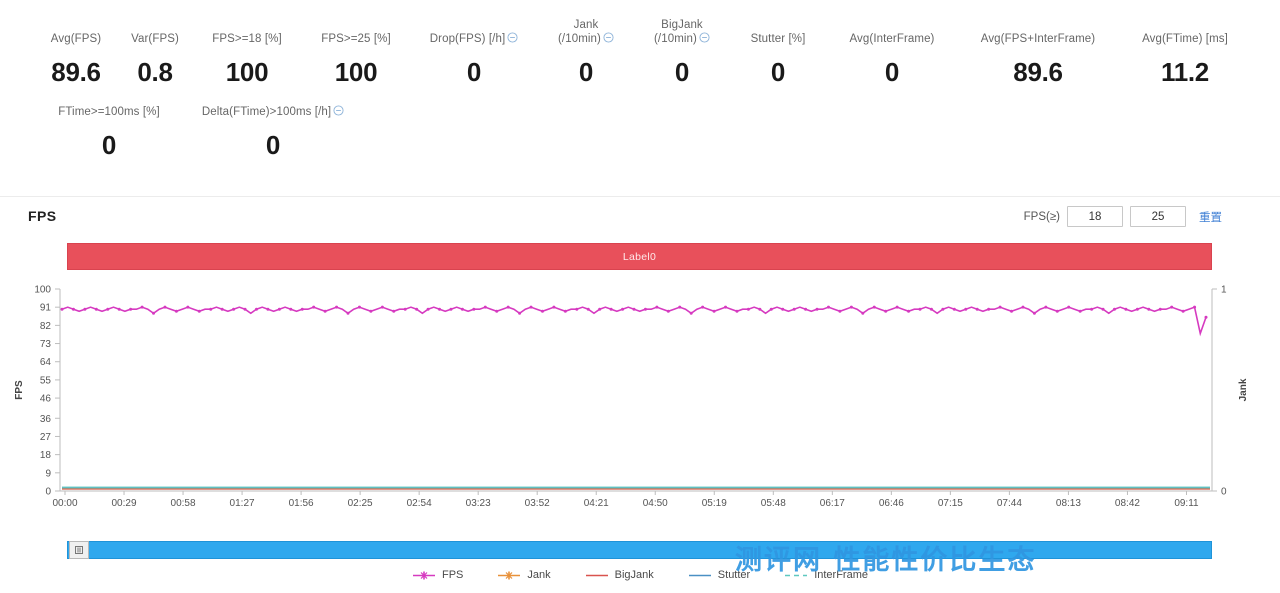  I want to click on metric-cell: Avg(FPS) 89.6, so click(76, 59).